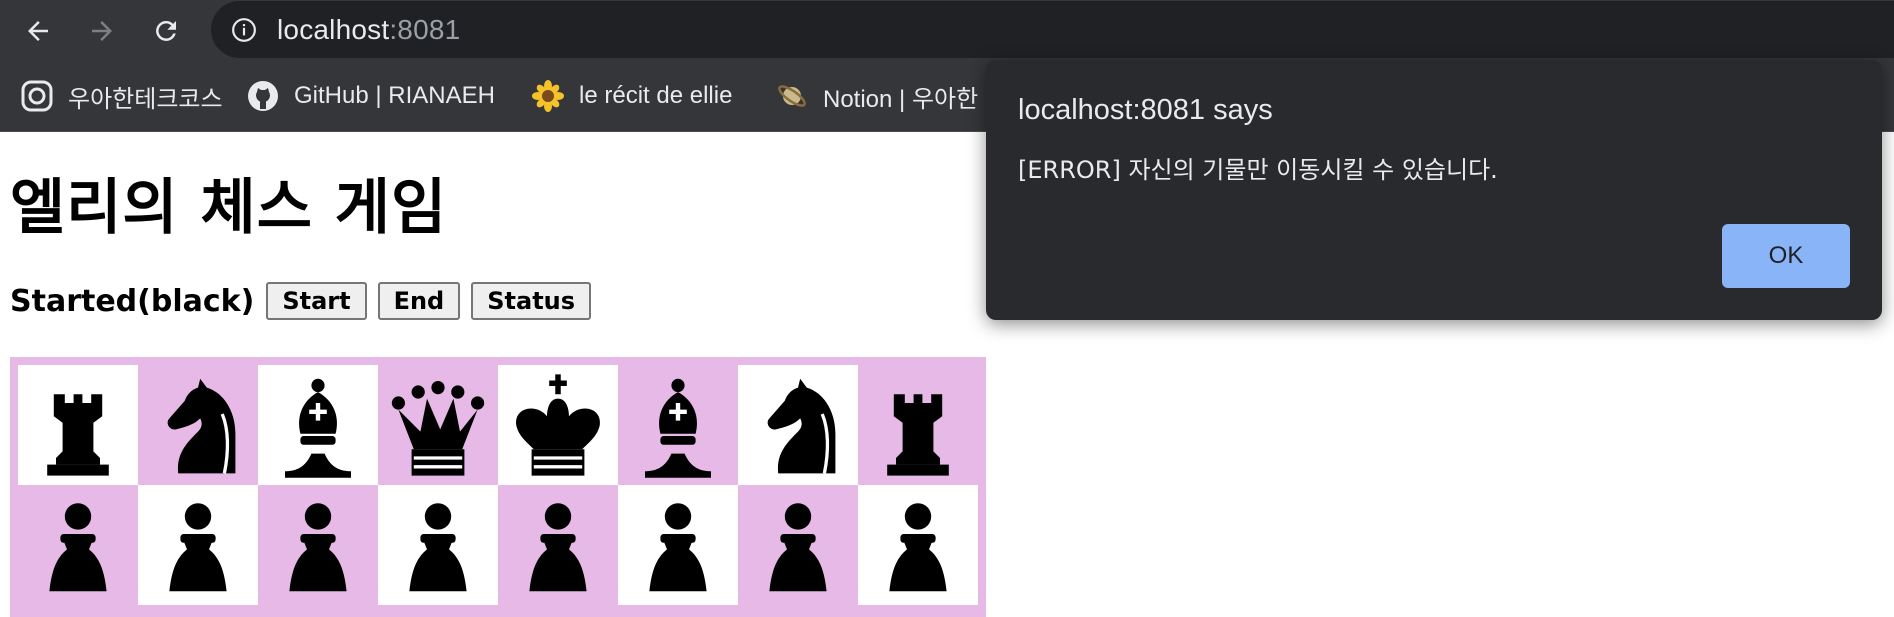  Describe the element at coordinates (244, 30) in the screenshot. I see `info-icon` at that location.